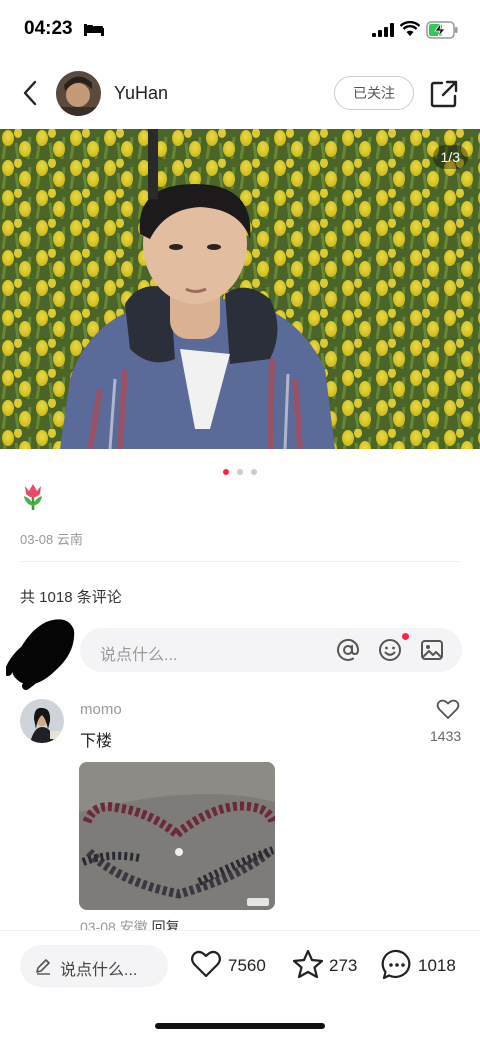 The image size is (480, 1039). What do you see at coordinates (308, 964) in the screenshot?
I see `star-icon` at bounding box center [308, 964].